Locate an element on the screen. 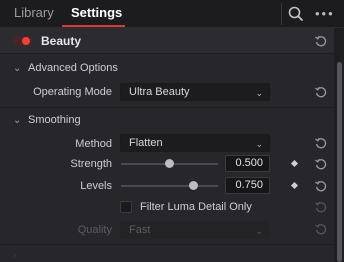  smoothing-title: Smoothing is located at coordinates (54, 120).